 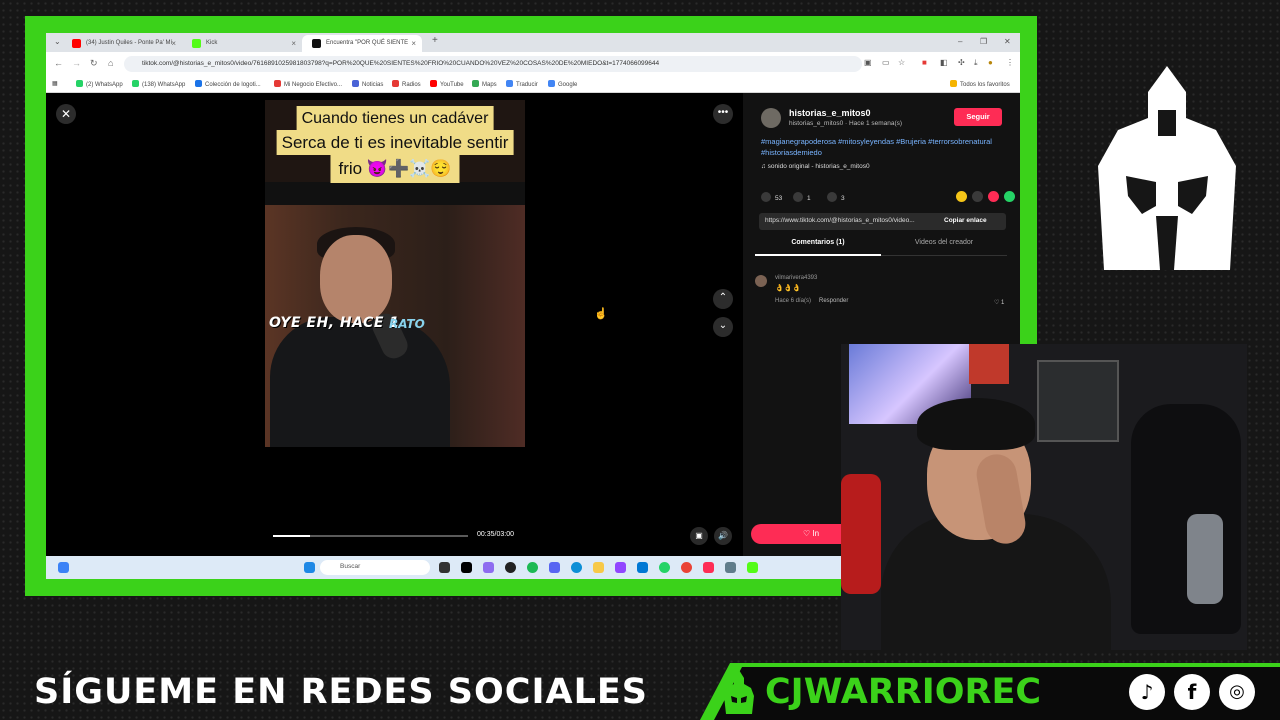 I want to click on tab-youtube: (34) Justin Quiles - Ponte Pa' Mí ×, so click(x=122, y=43).